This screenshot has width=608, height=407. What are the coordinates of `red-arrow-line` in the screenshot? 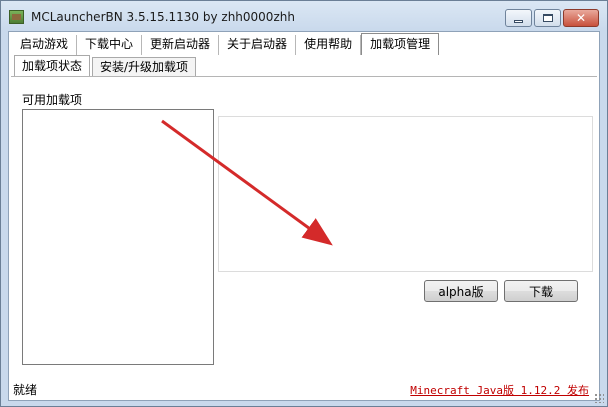 It's located at (247, 182).